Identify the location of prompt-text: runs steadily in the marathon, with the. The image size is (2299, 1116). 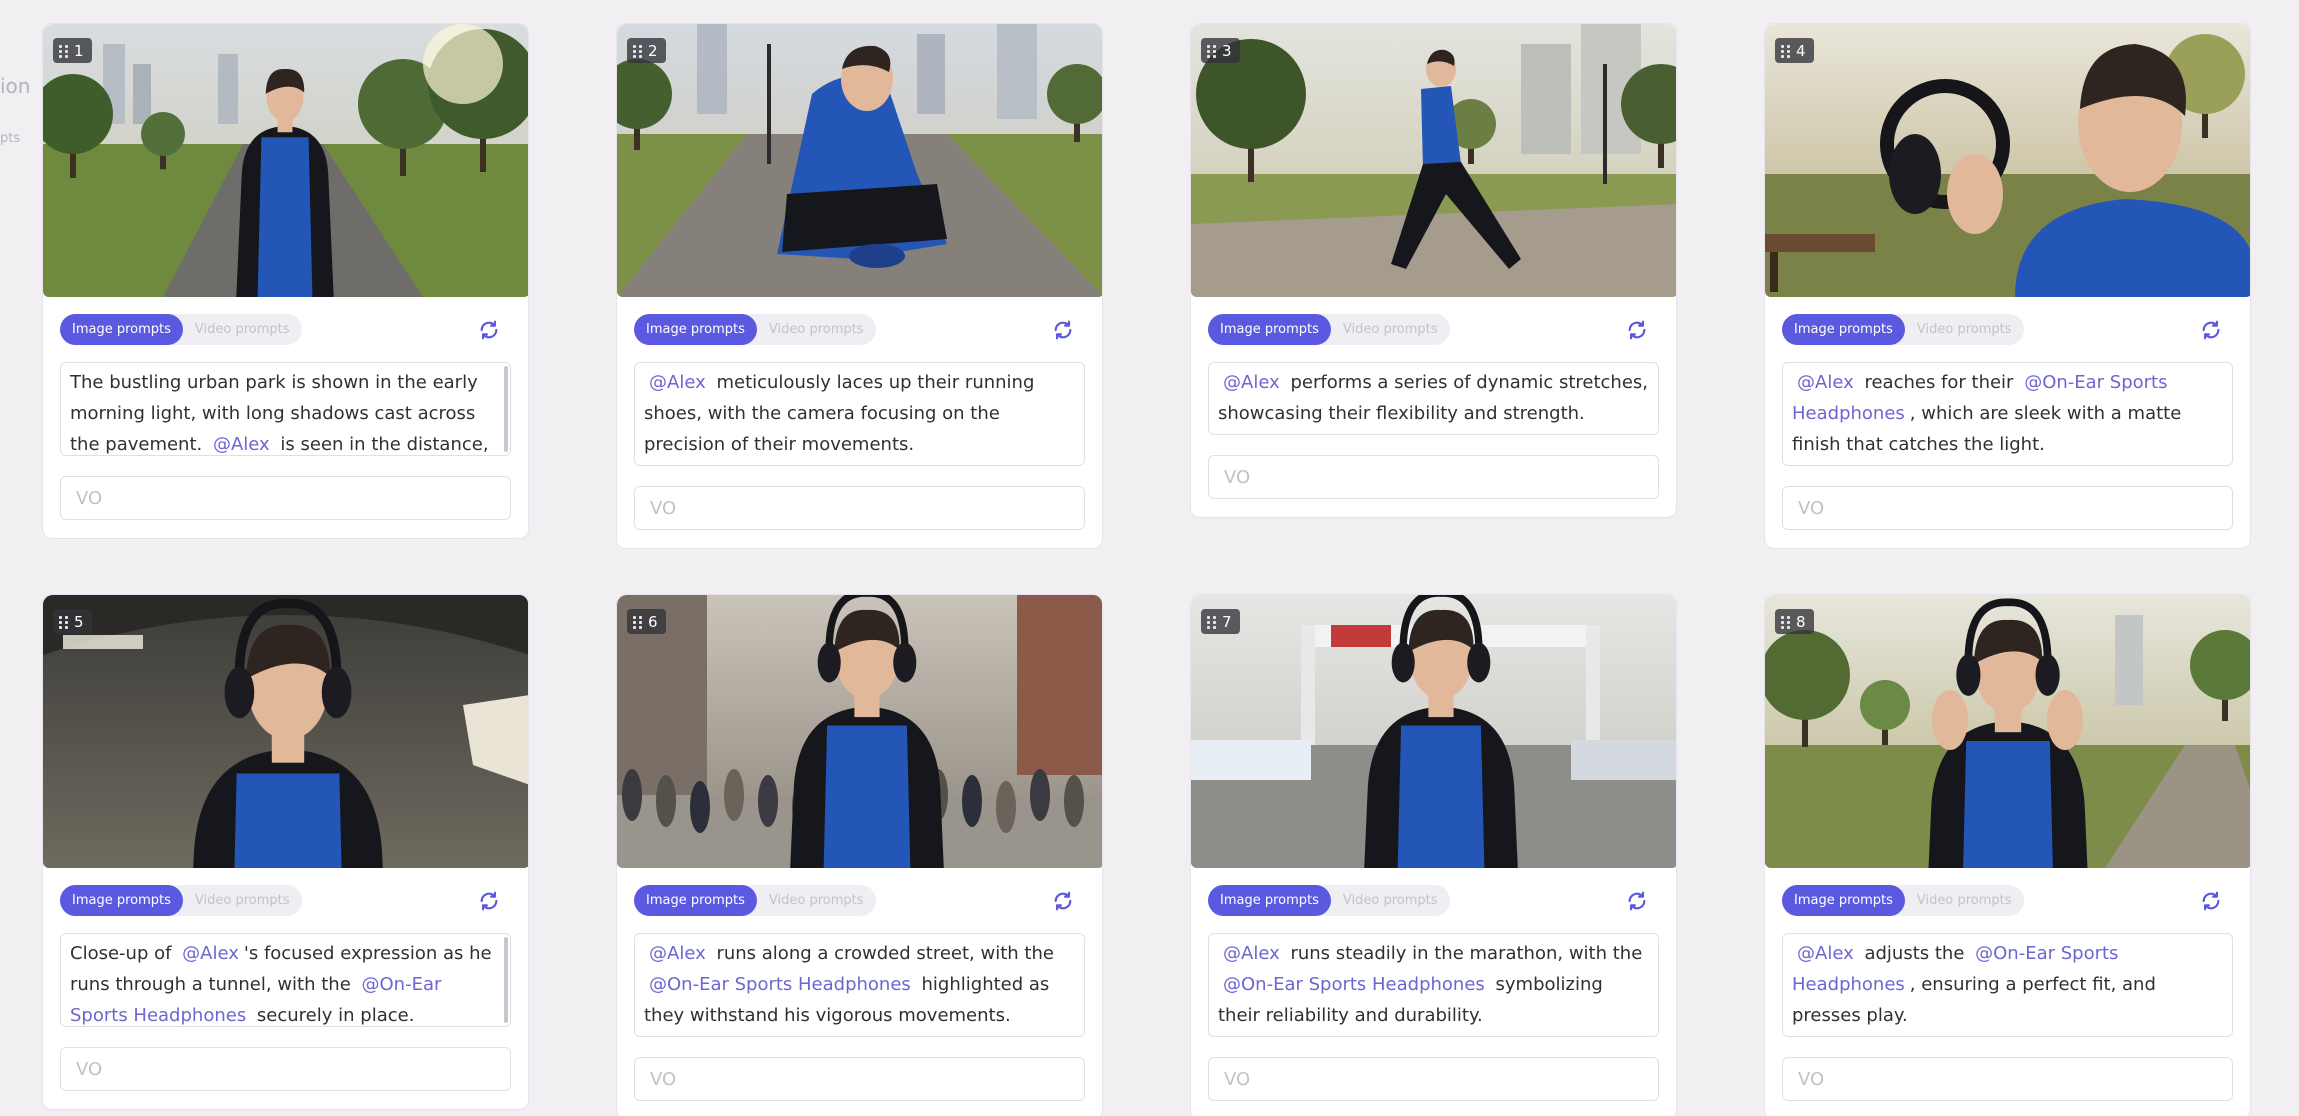
(1463, 953).